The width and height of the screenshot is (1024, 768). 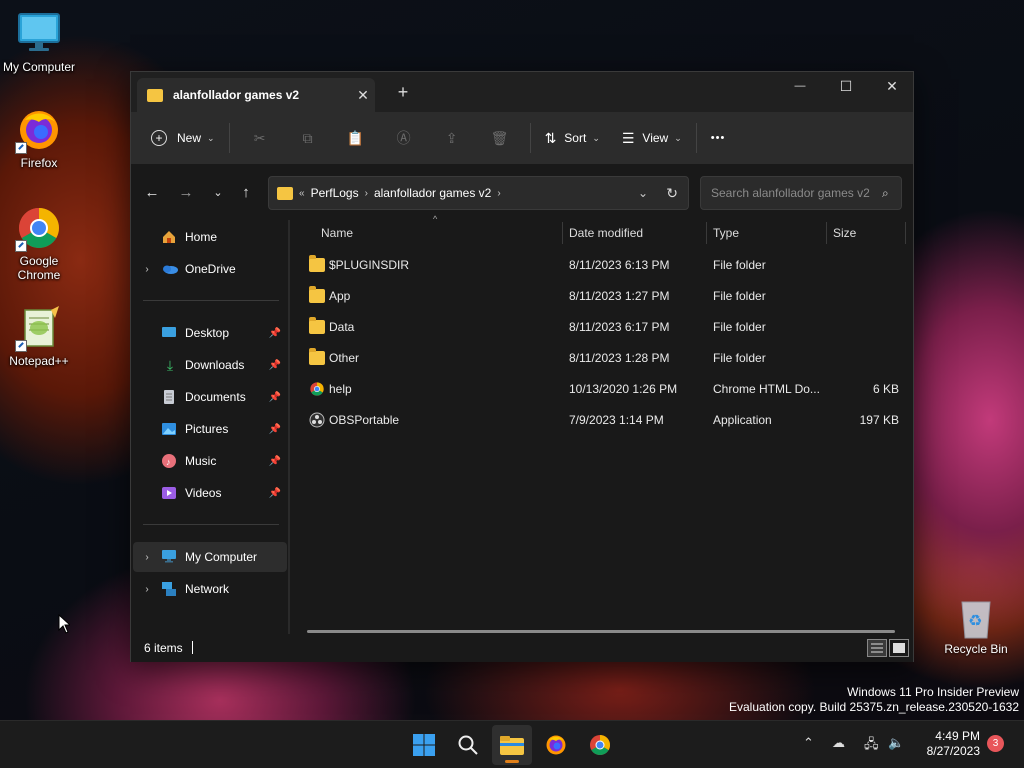 I want to click on share-icon: ⇪, so click(x=452, y=138).